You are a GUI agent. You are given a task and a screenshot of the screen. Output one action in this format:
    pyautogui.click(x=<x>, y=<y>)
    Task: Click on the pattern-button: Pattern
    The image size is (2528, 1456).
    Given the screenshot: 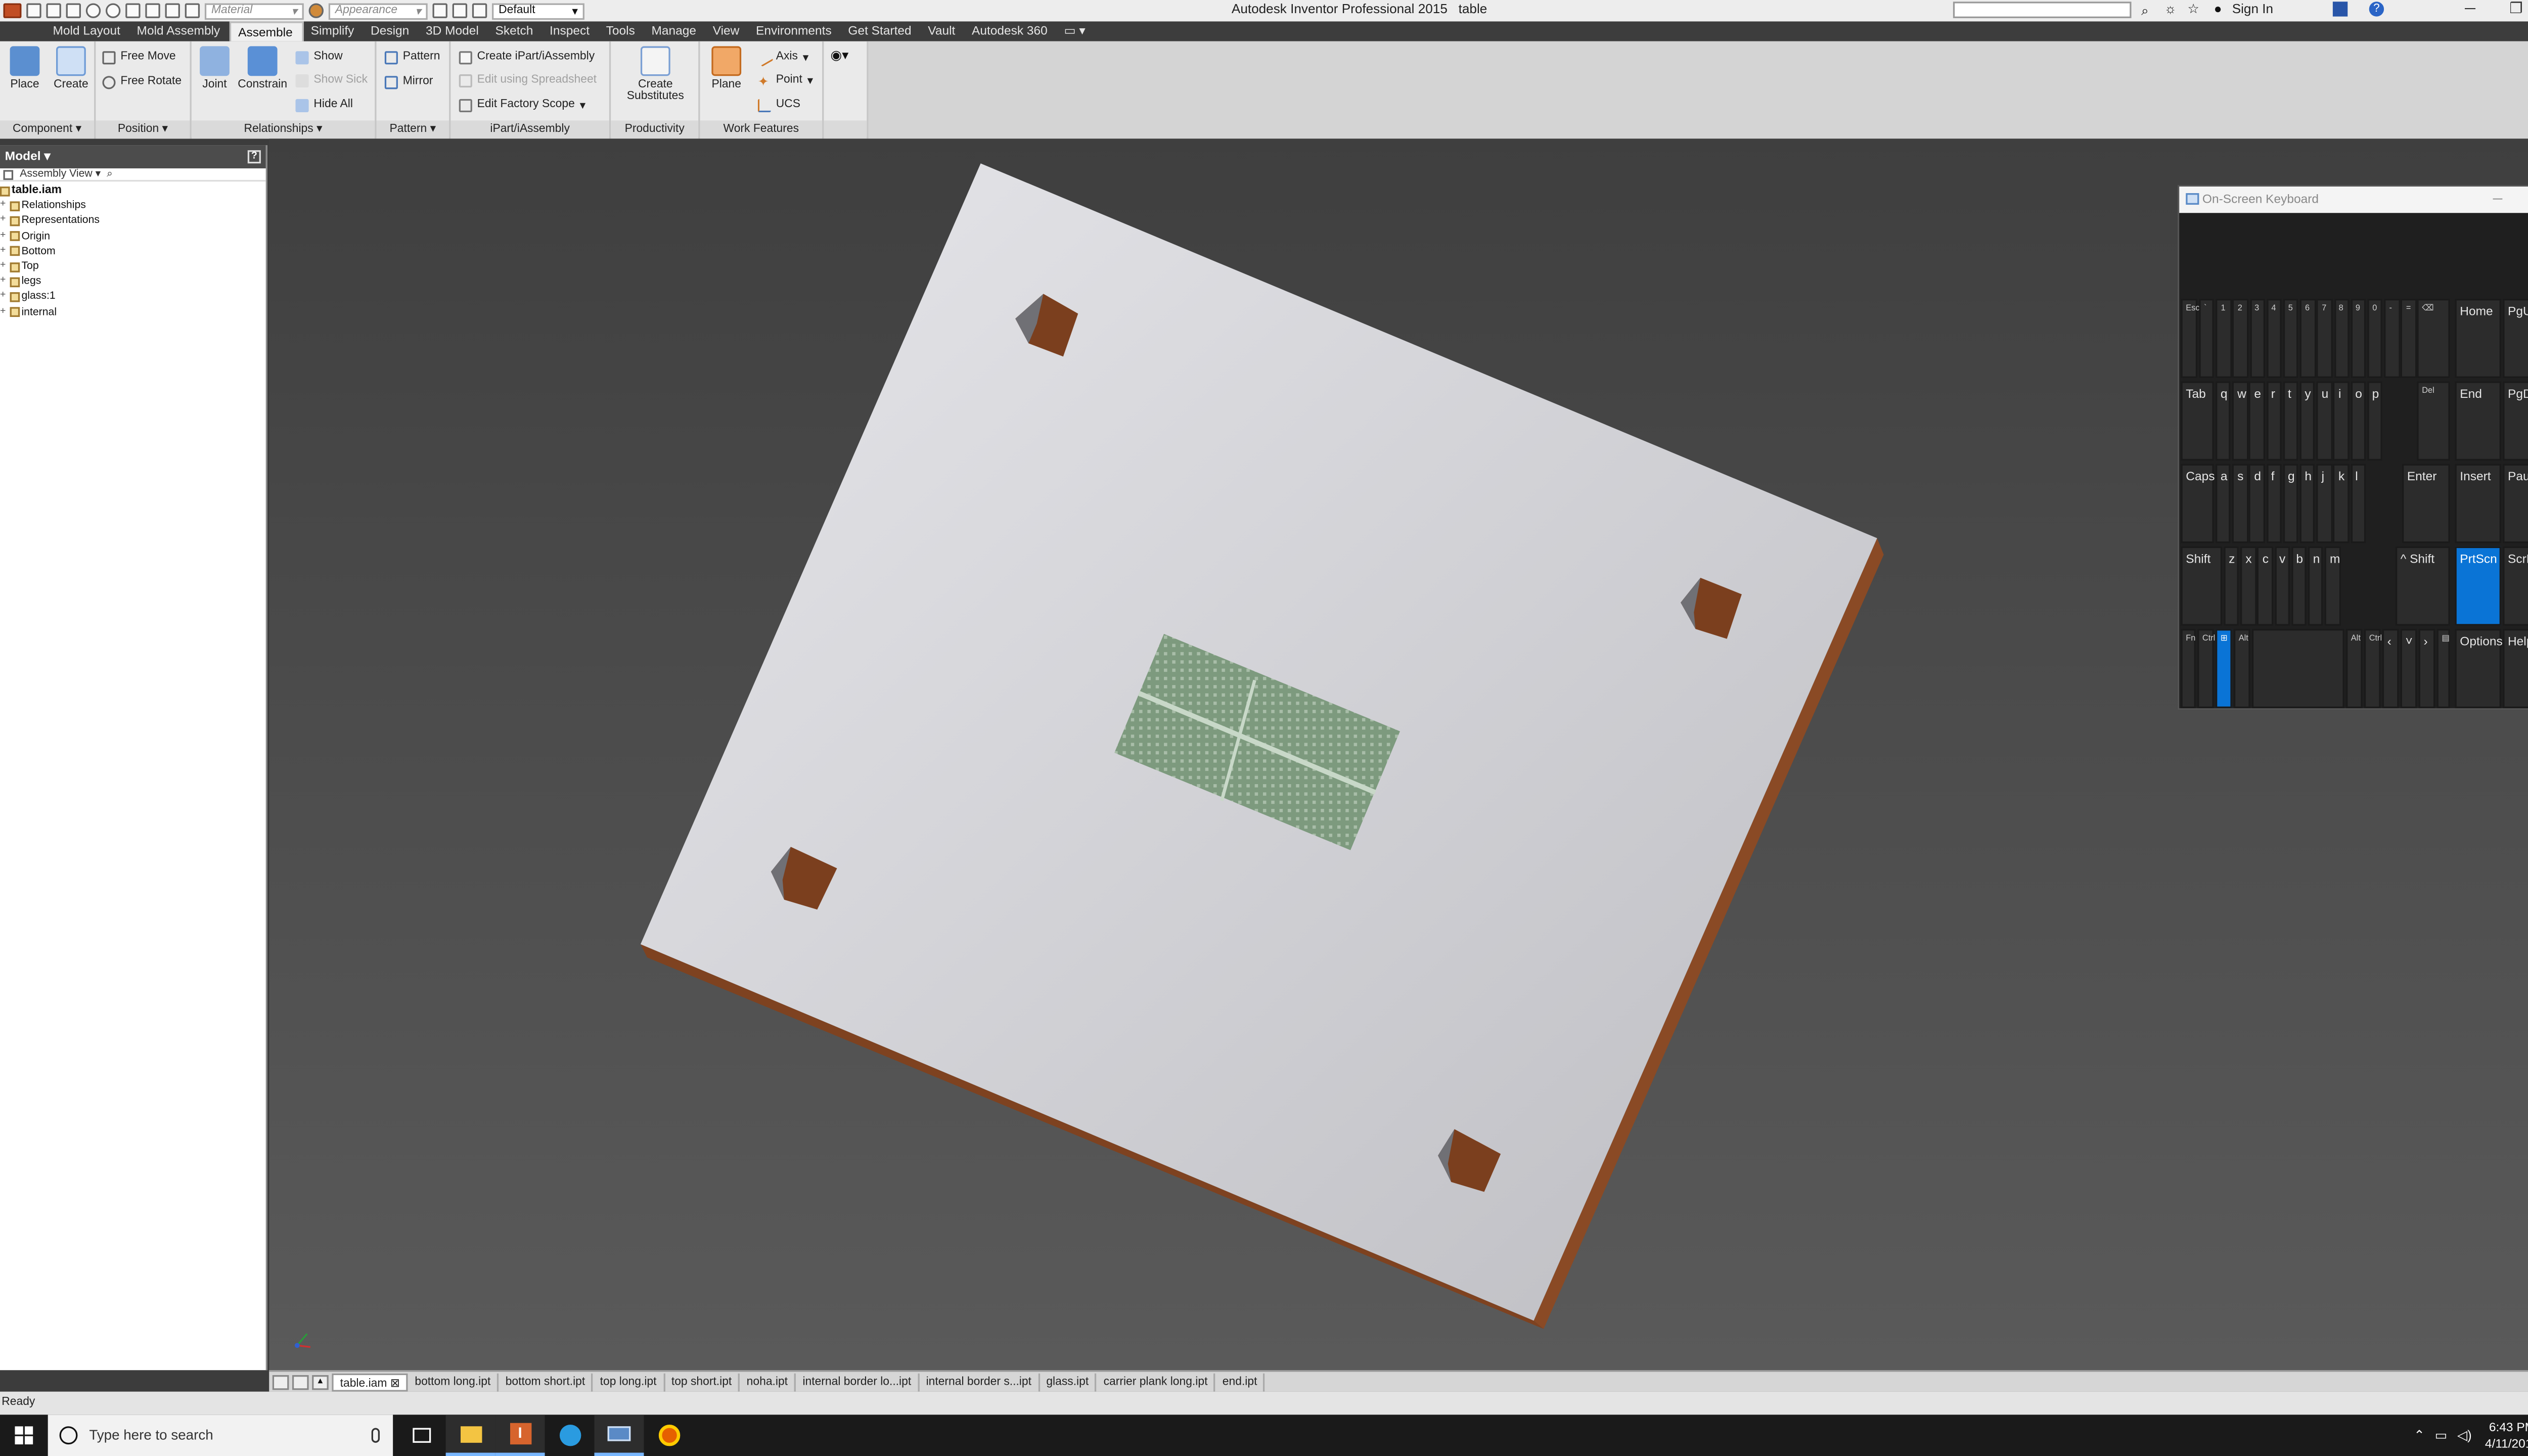 What is the action you would take?
    pyautogui.click(x=412, y=57)
    